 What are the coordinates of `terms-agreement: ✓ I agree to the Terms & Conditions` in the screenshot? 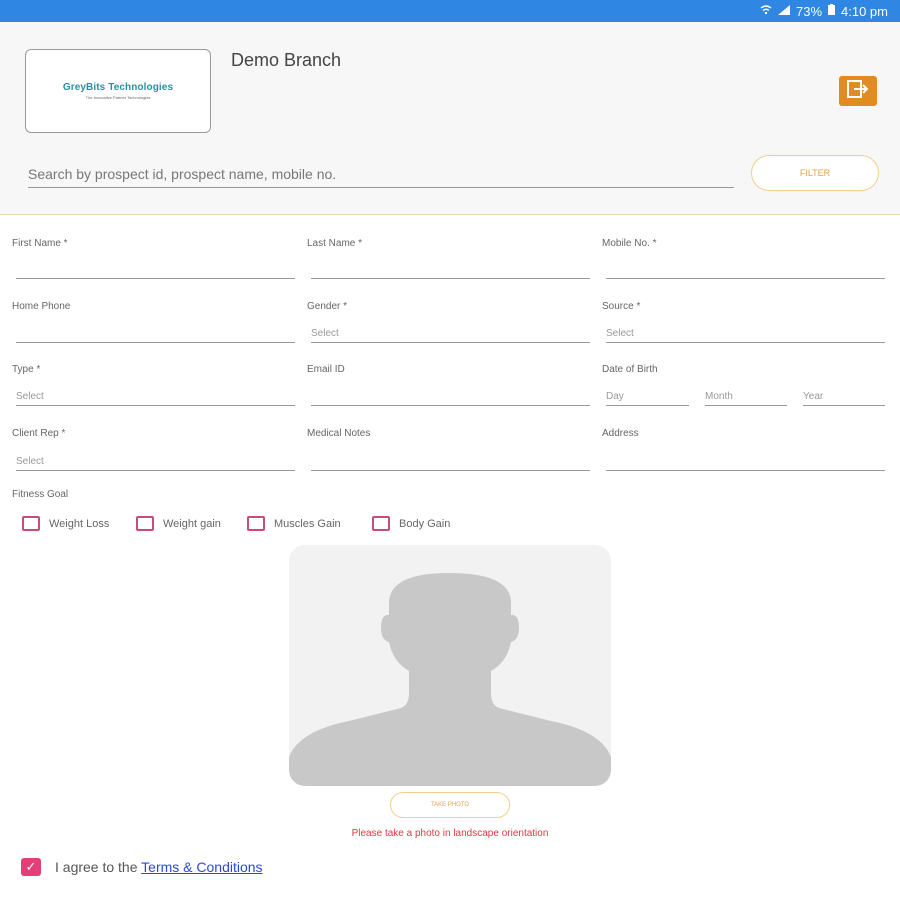 It's located at (142, 867).